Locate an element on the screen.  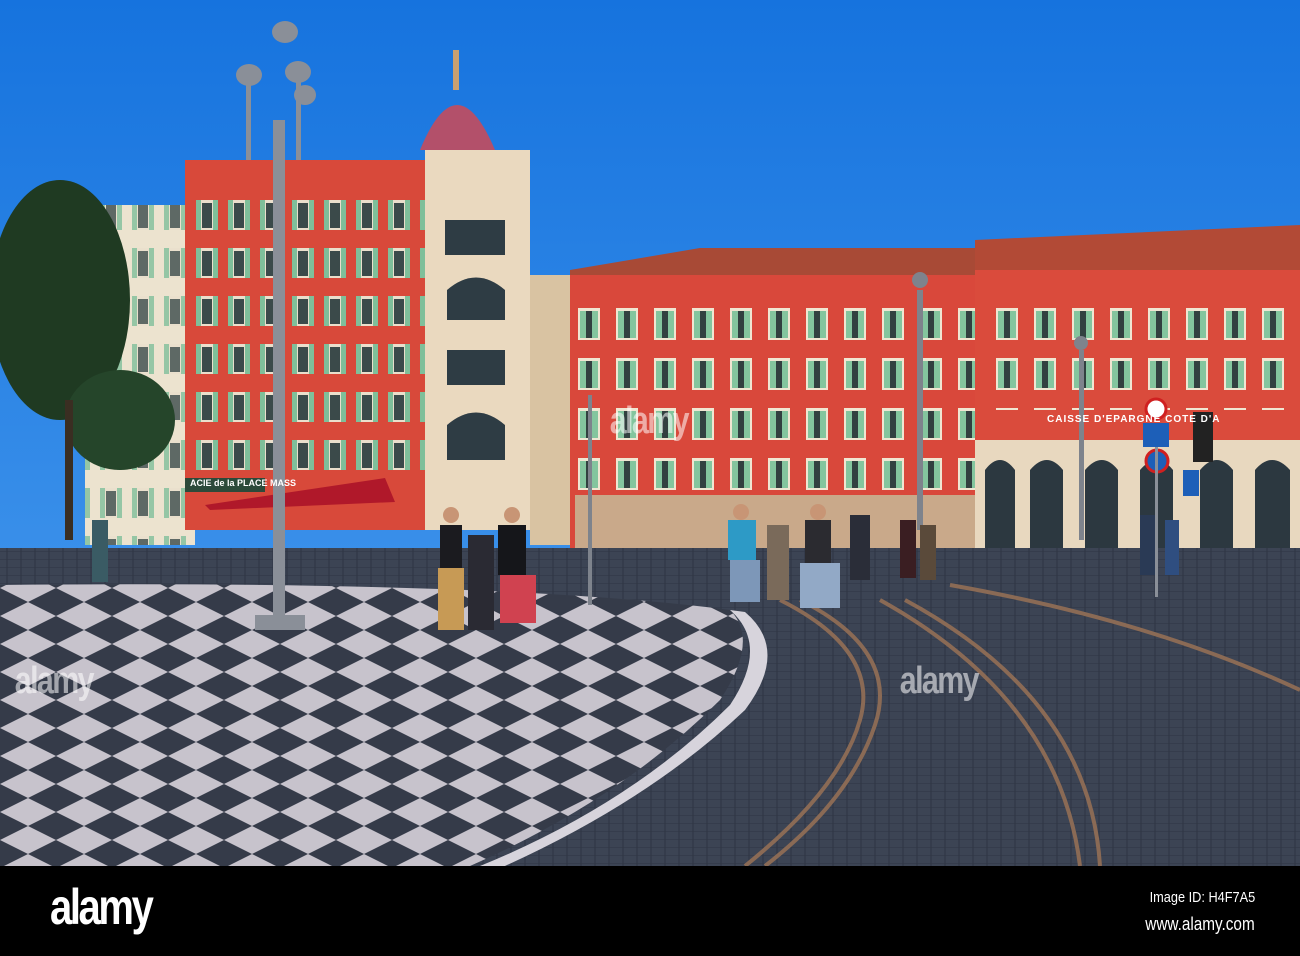
footer-bar: alamy Image ID: H4F7A5 www.alamy.com is located at coordinates (650, 911).